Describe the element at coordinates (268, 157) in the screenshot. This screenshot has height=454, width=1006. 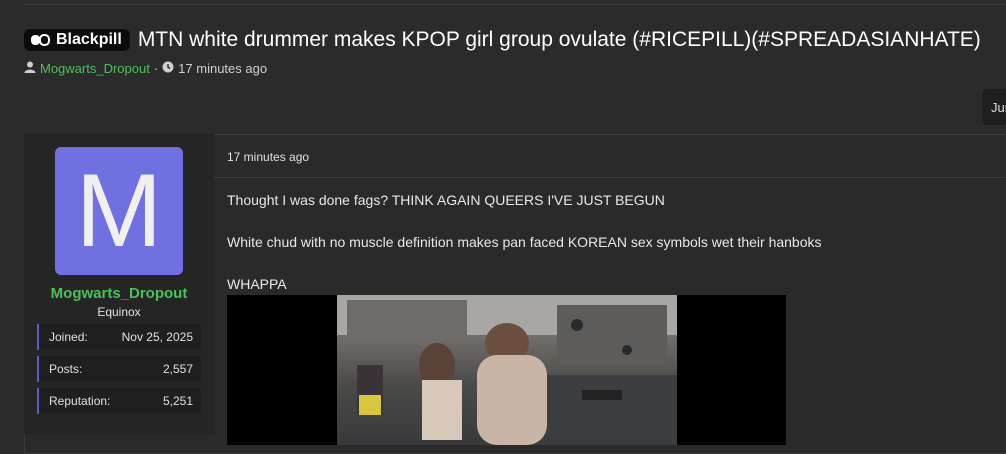
I see `post-timestamp-link: 17 minutes ago` at that location.